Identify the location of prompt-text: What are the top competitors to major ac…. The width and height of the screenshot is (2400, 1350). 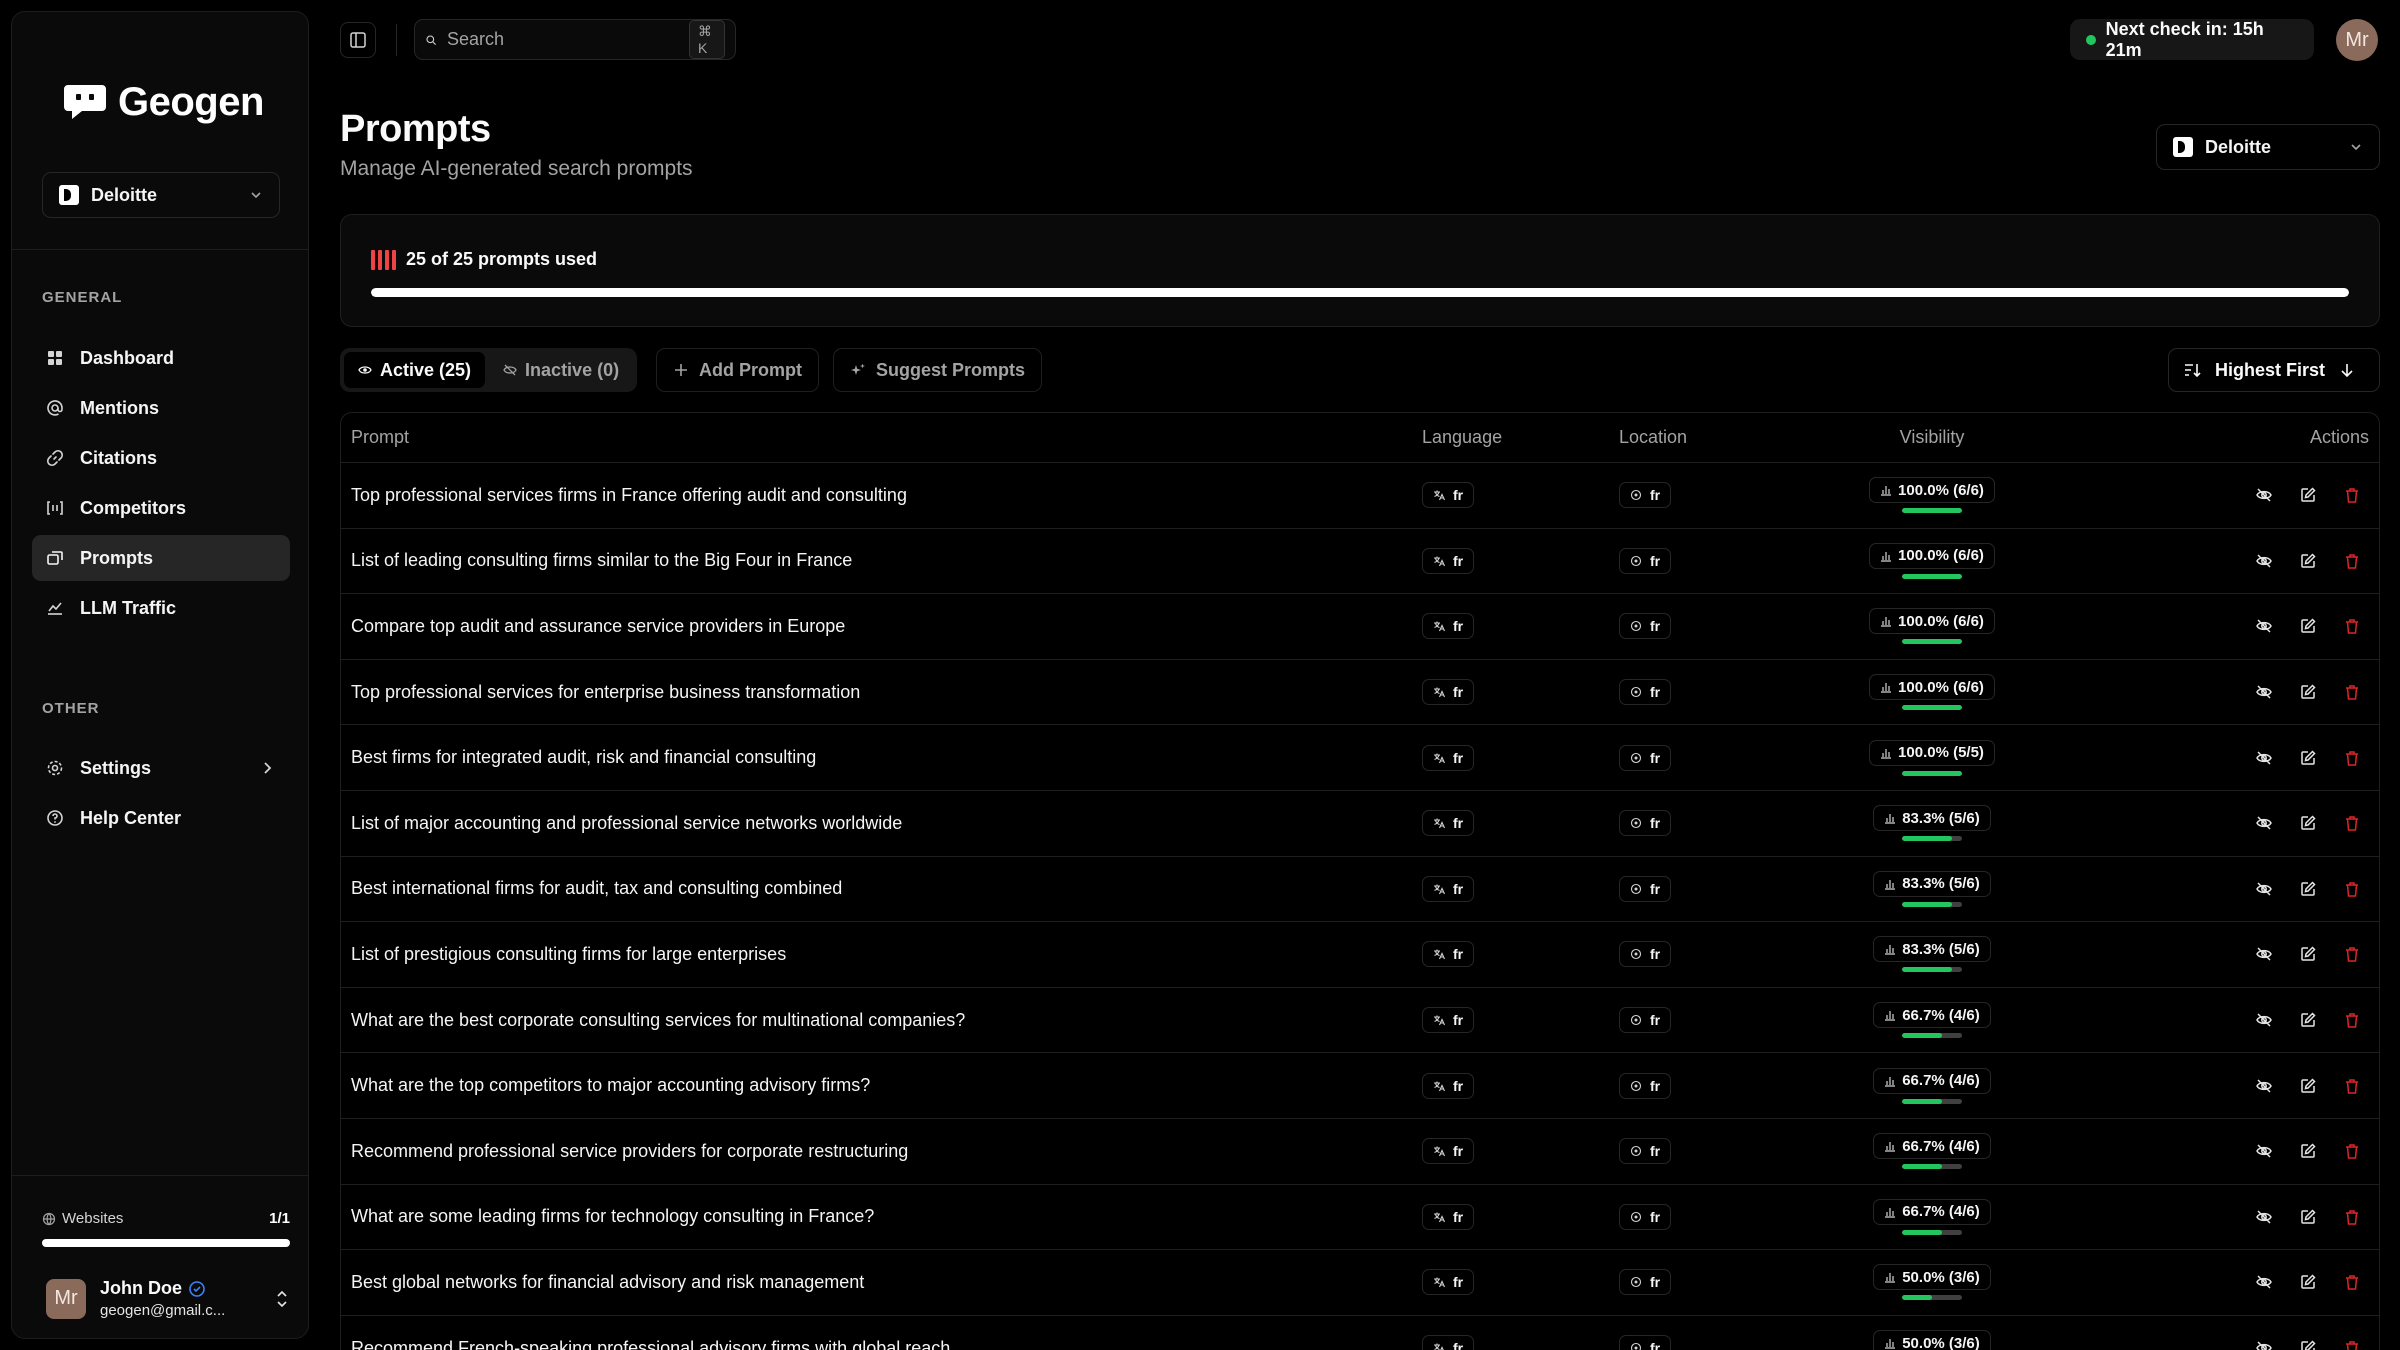
(611, 1085).